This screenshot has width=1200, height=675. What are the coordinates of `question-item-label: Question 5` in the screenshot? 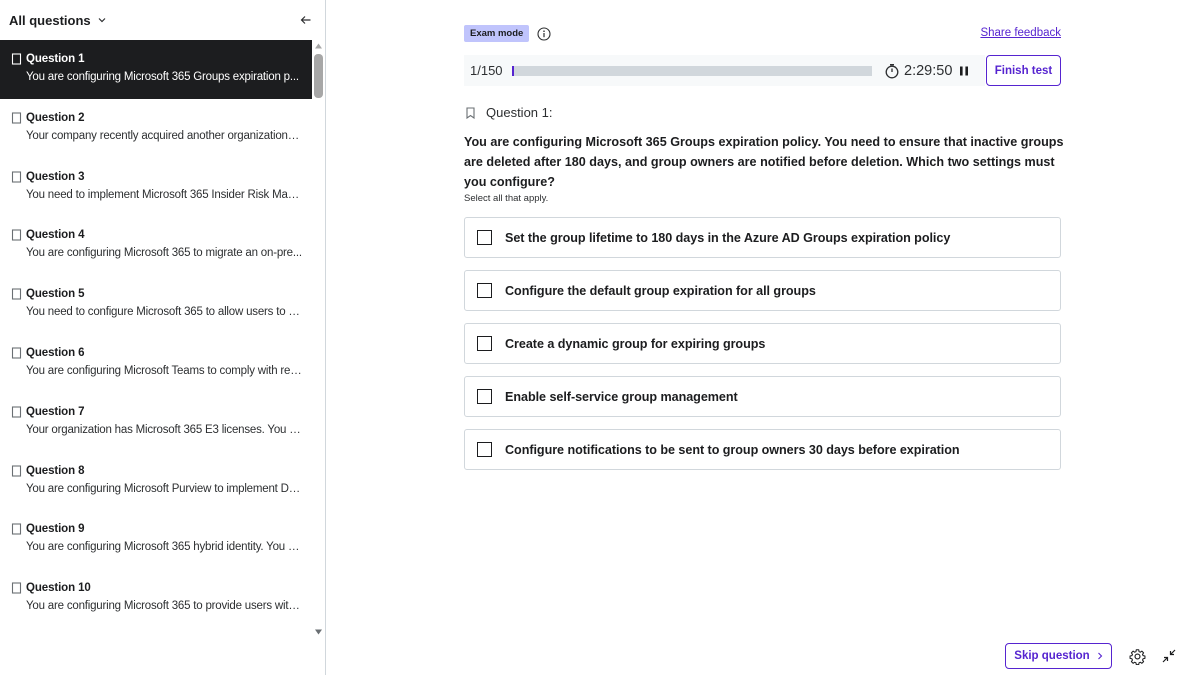 It's located at (55, 294).